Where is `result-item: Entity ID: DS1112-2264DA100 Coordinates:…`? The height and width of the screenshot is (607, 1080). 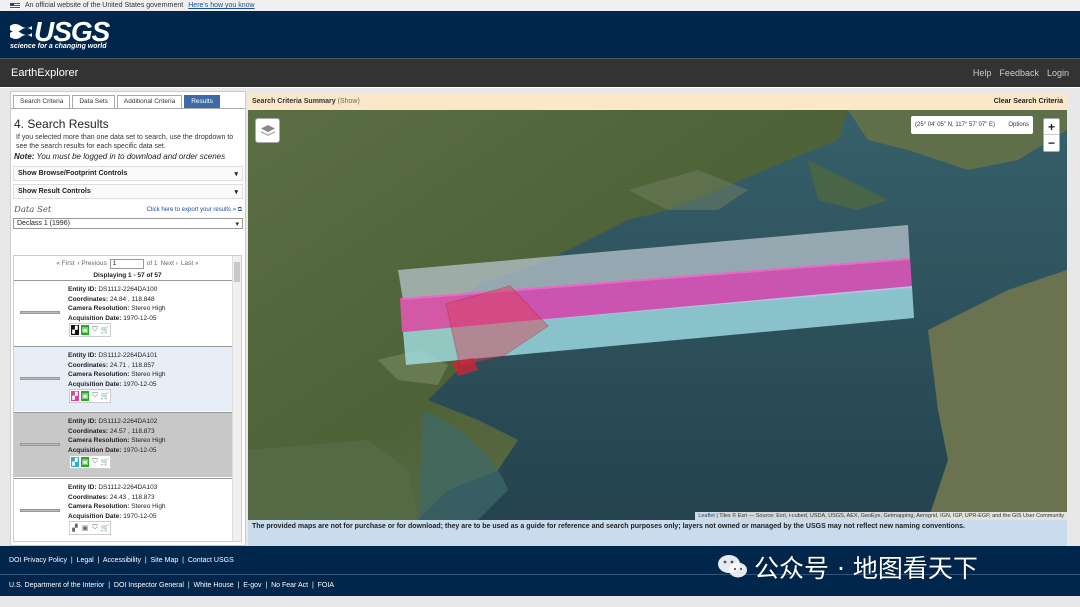 result-item: Entity ID: DS1112-2264DA100 Coordinates:… is located at coordinates (123, 312).